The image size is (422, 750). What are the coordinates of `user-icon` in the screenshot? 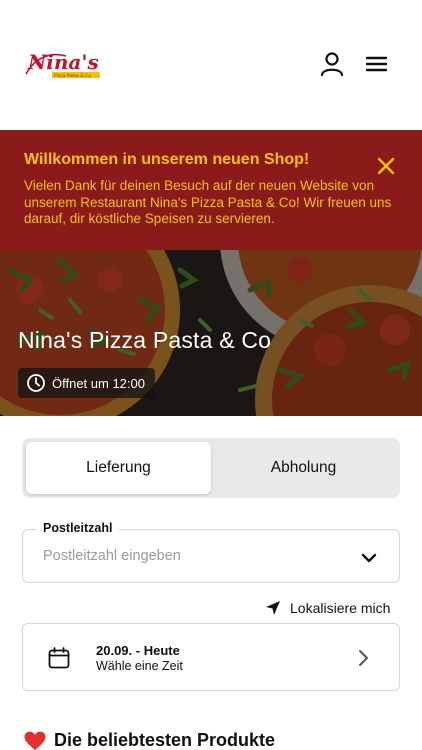 It's located at (332, 64).